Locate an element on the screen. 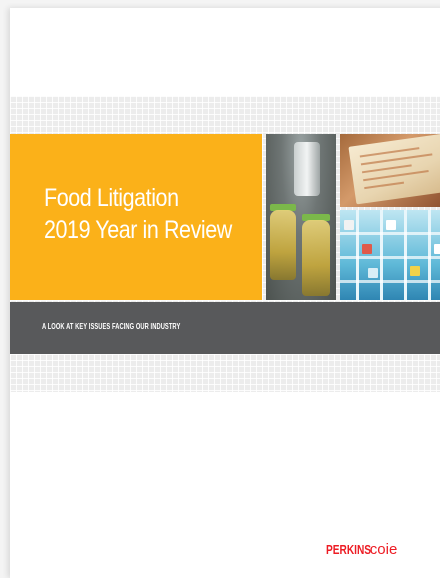  report-tagline: A LOOK AT KEY ISSUES FACING OUR INDUSTRY is located at coordinates (111, 326).